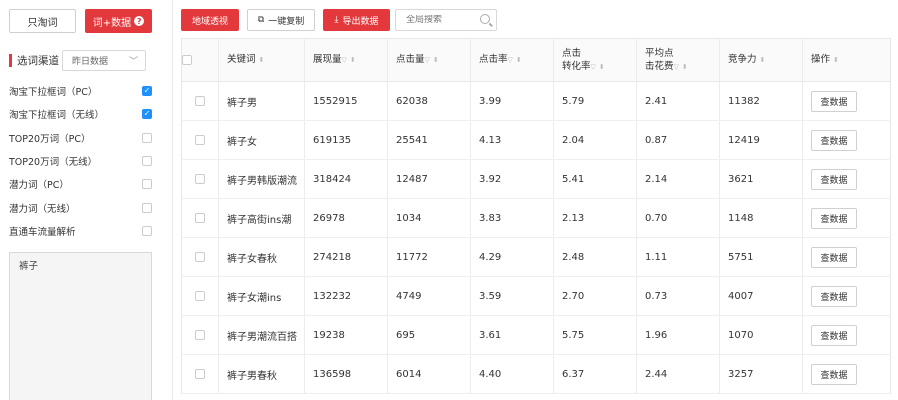  What do you see at coordinates (429, 335) in the screenshot?
I see `cell-clicks: 695` at bounding box center [429, 335].